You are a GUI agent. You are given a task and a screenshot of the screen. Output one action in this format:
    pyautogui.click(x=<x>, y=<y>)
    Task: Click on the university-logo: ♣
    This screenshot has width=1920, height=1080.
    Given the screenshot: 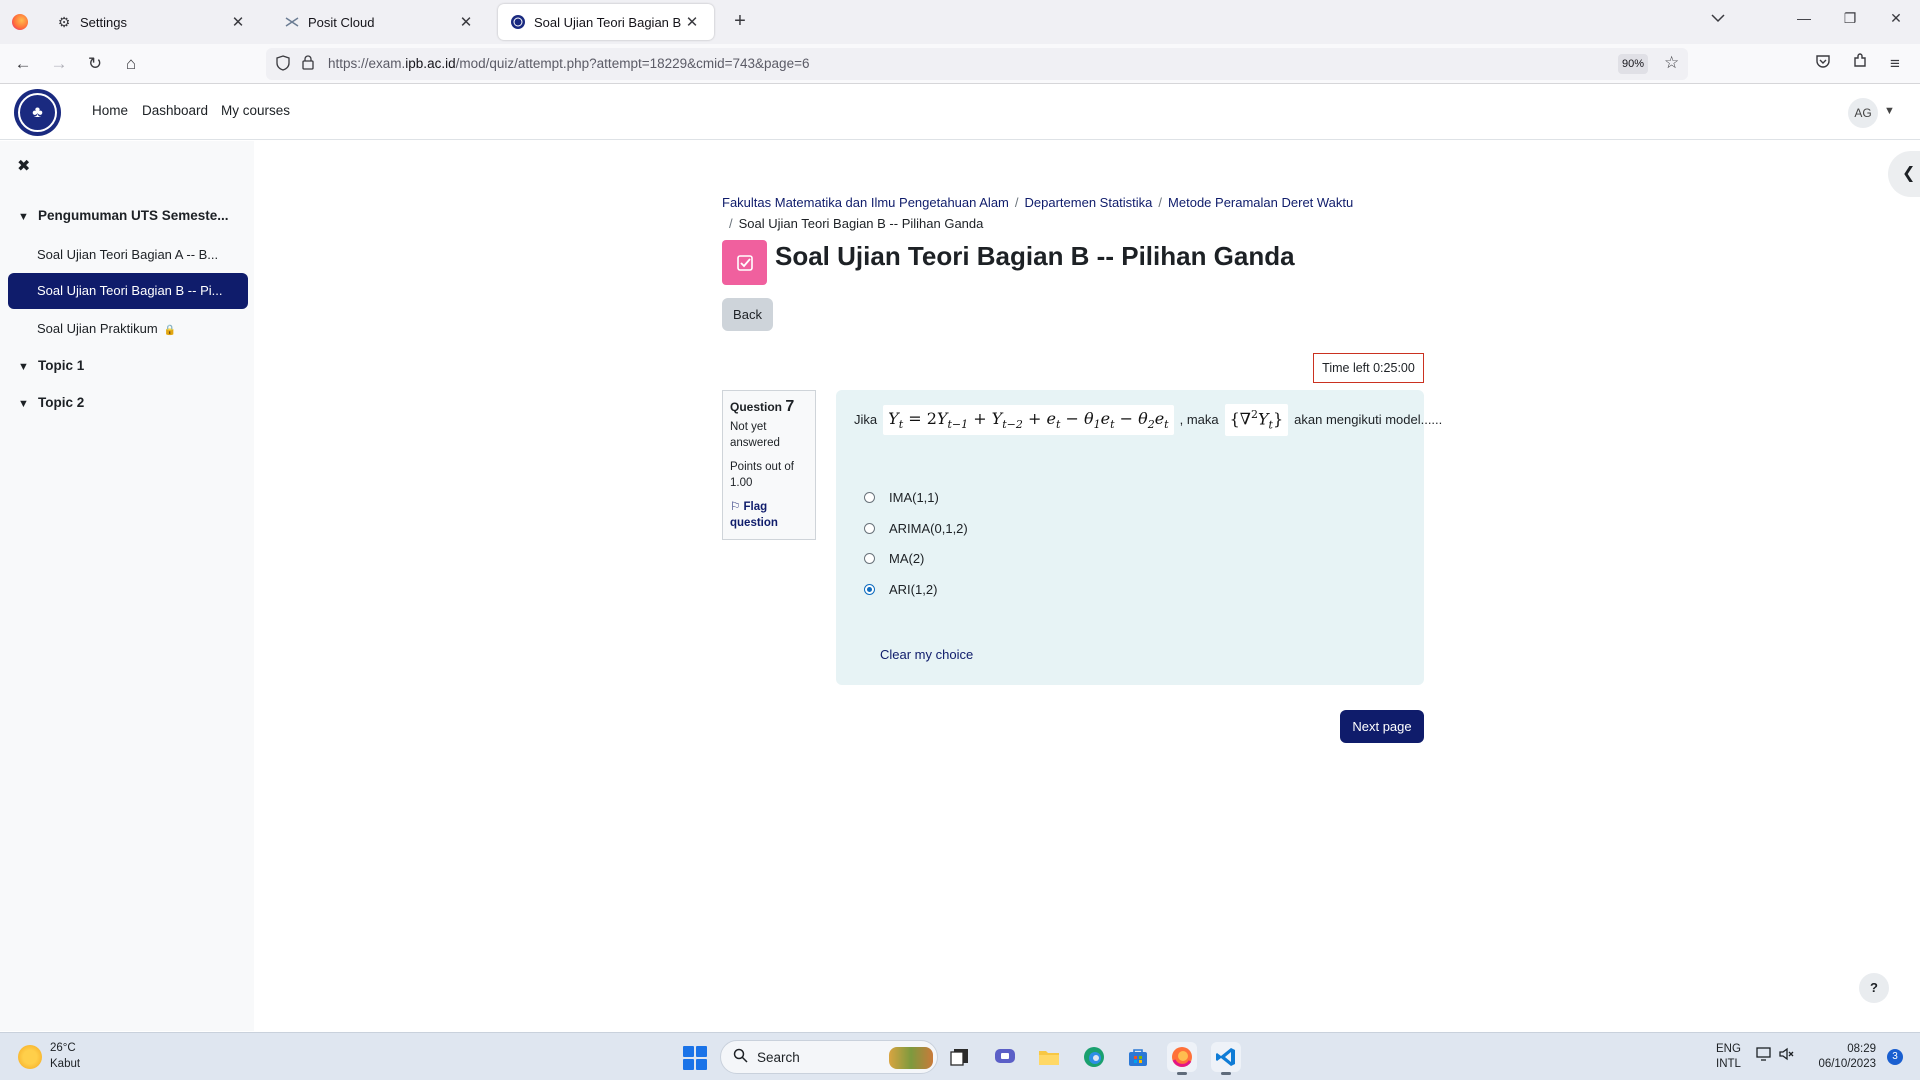 What is the action you would take?
    pyautogui.click(x=37, y=112)
    